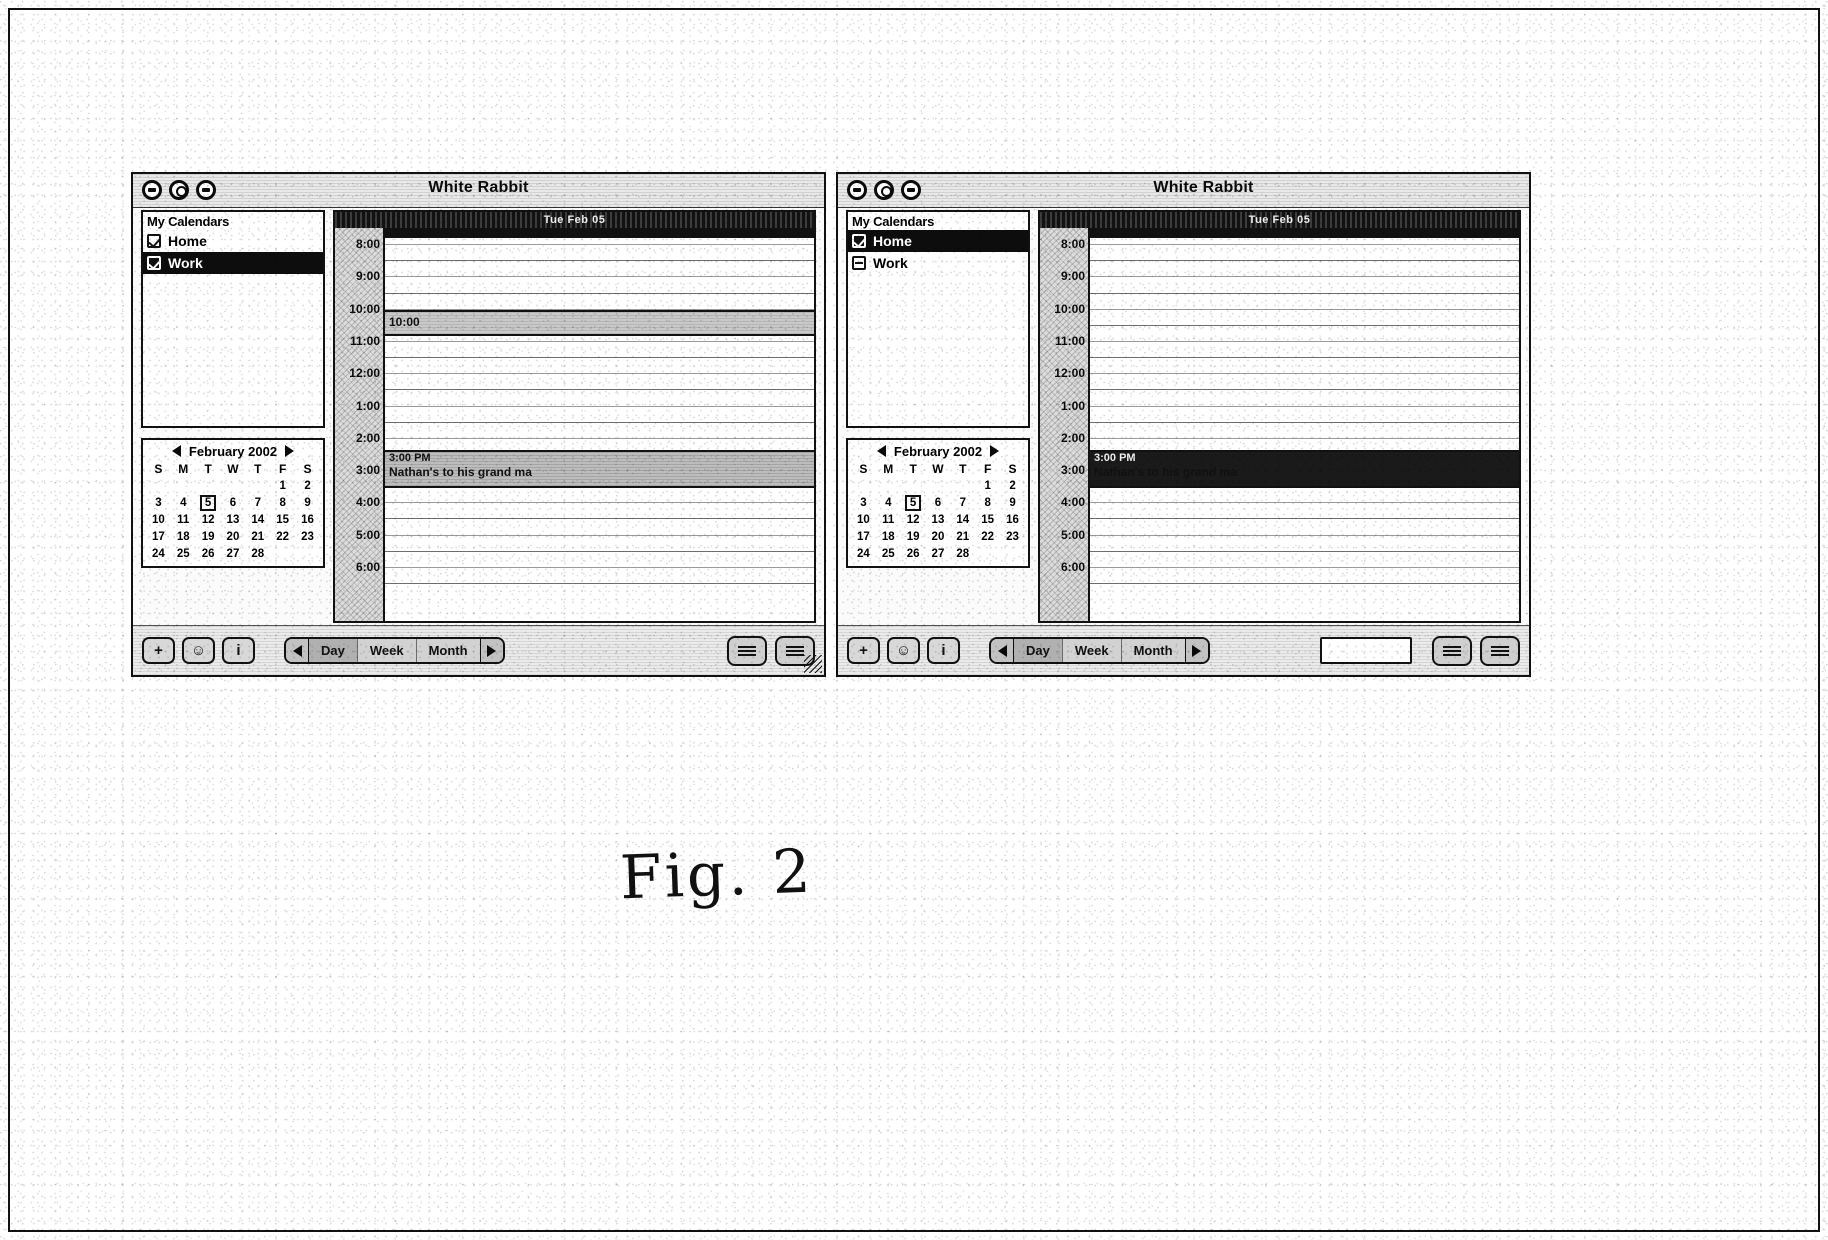 The height and width of the screenshot is (1240, 1828). Describe the element at coordinates (813, 664) in the screenshot. I see `resize-handle` at that location.